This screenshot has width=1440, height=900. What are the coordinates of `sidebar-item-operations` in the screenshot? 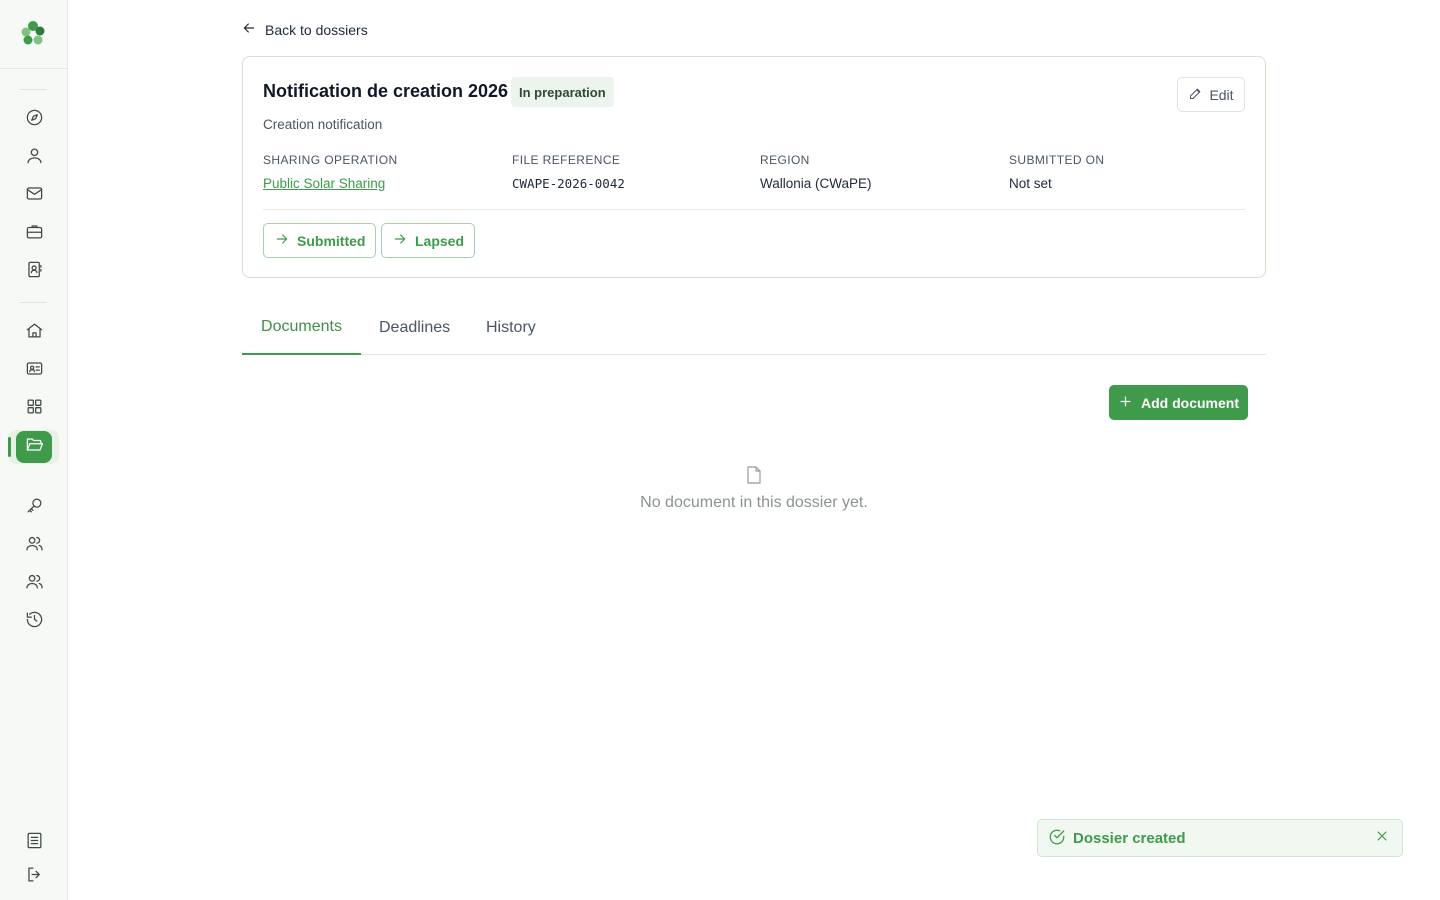 It's located at (34, 234).